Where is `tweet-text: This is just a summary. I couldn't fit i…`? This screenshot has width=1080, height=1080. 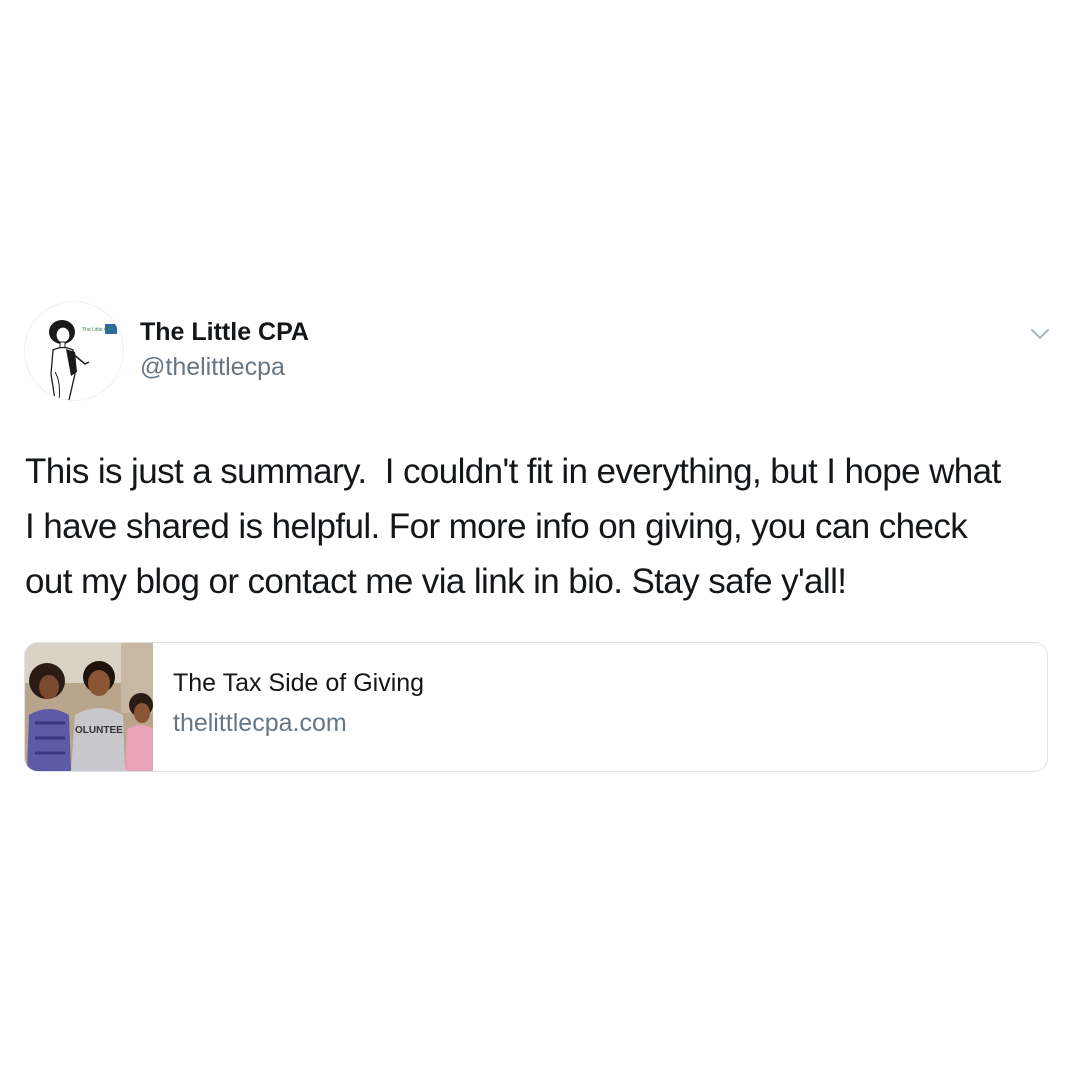 tweet-text: This is just a summary. I couldn't fit i… is located at coordinates (513, 526).